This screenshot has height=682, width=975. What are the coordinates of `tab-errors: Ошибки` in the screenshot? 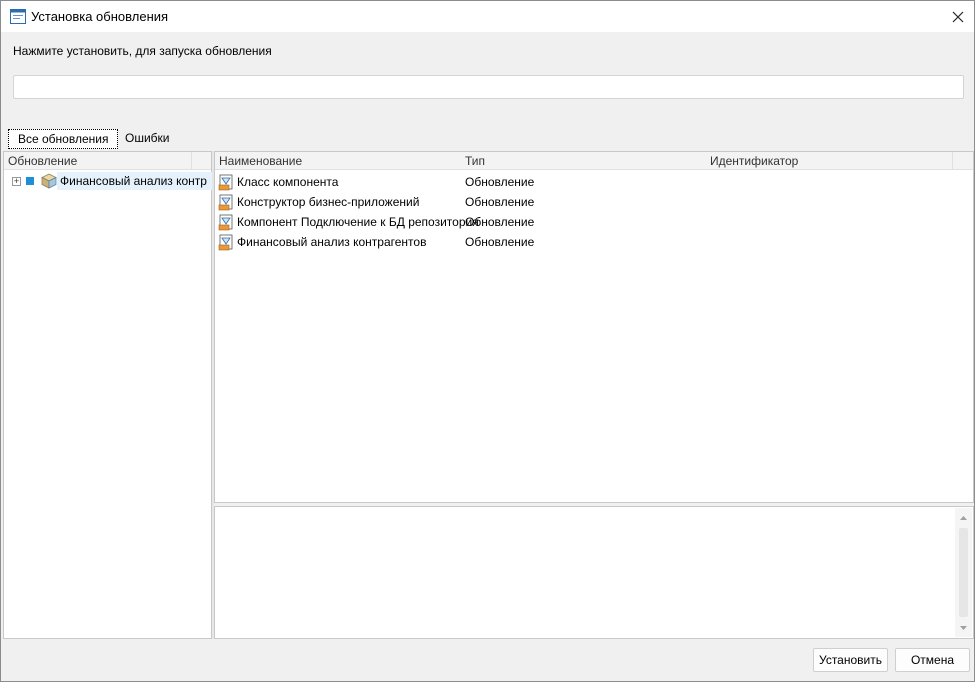 It's located at (147, 139).